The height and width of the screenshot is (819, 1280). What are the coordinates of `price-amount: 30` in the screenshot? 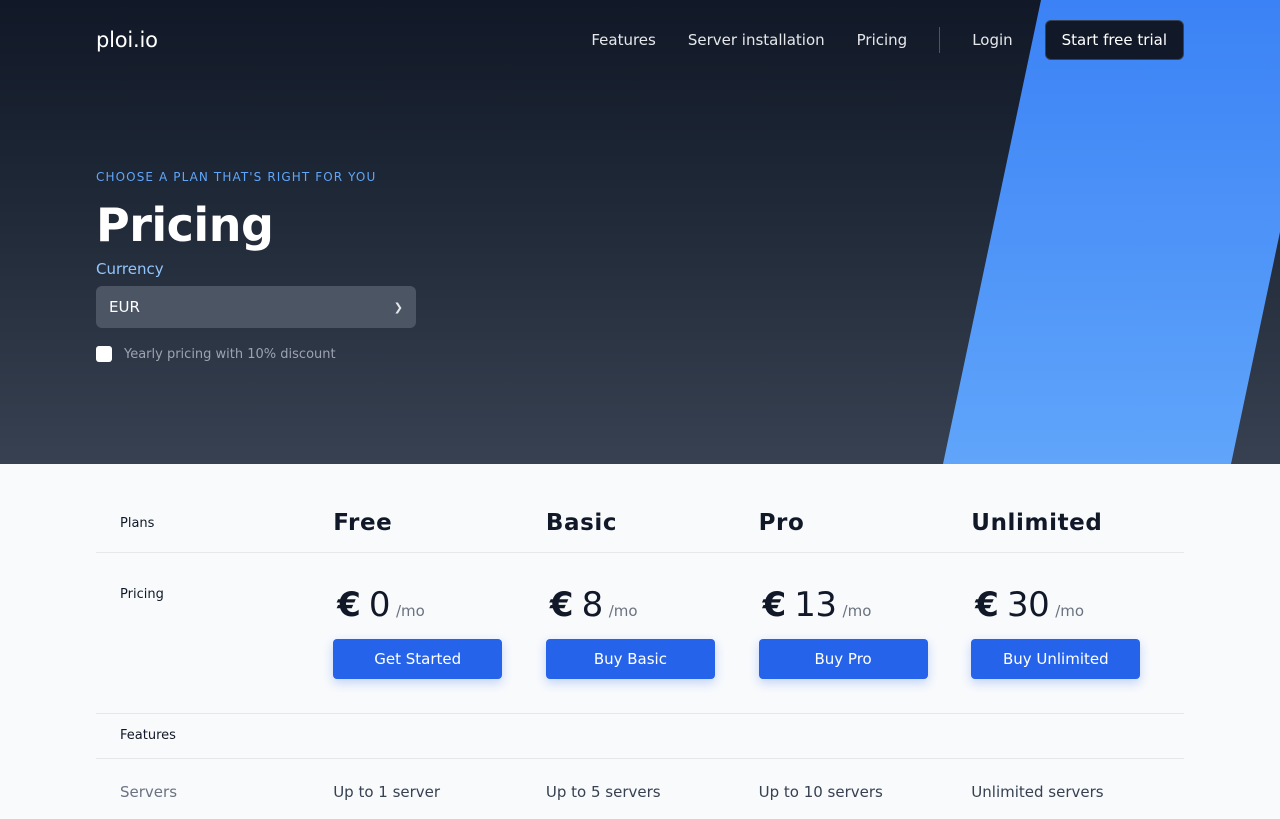 It's located at (1028, 605).